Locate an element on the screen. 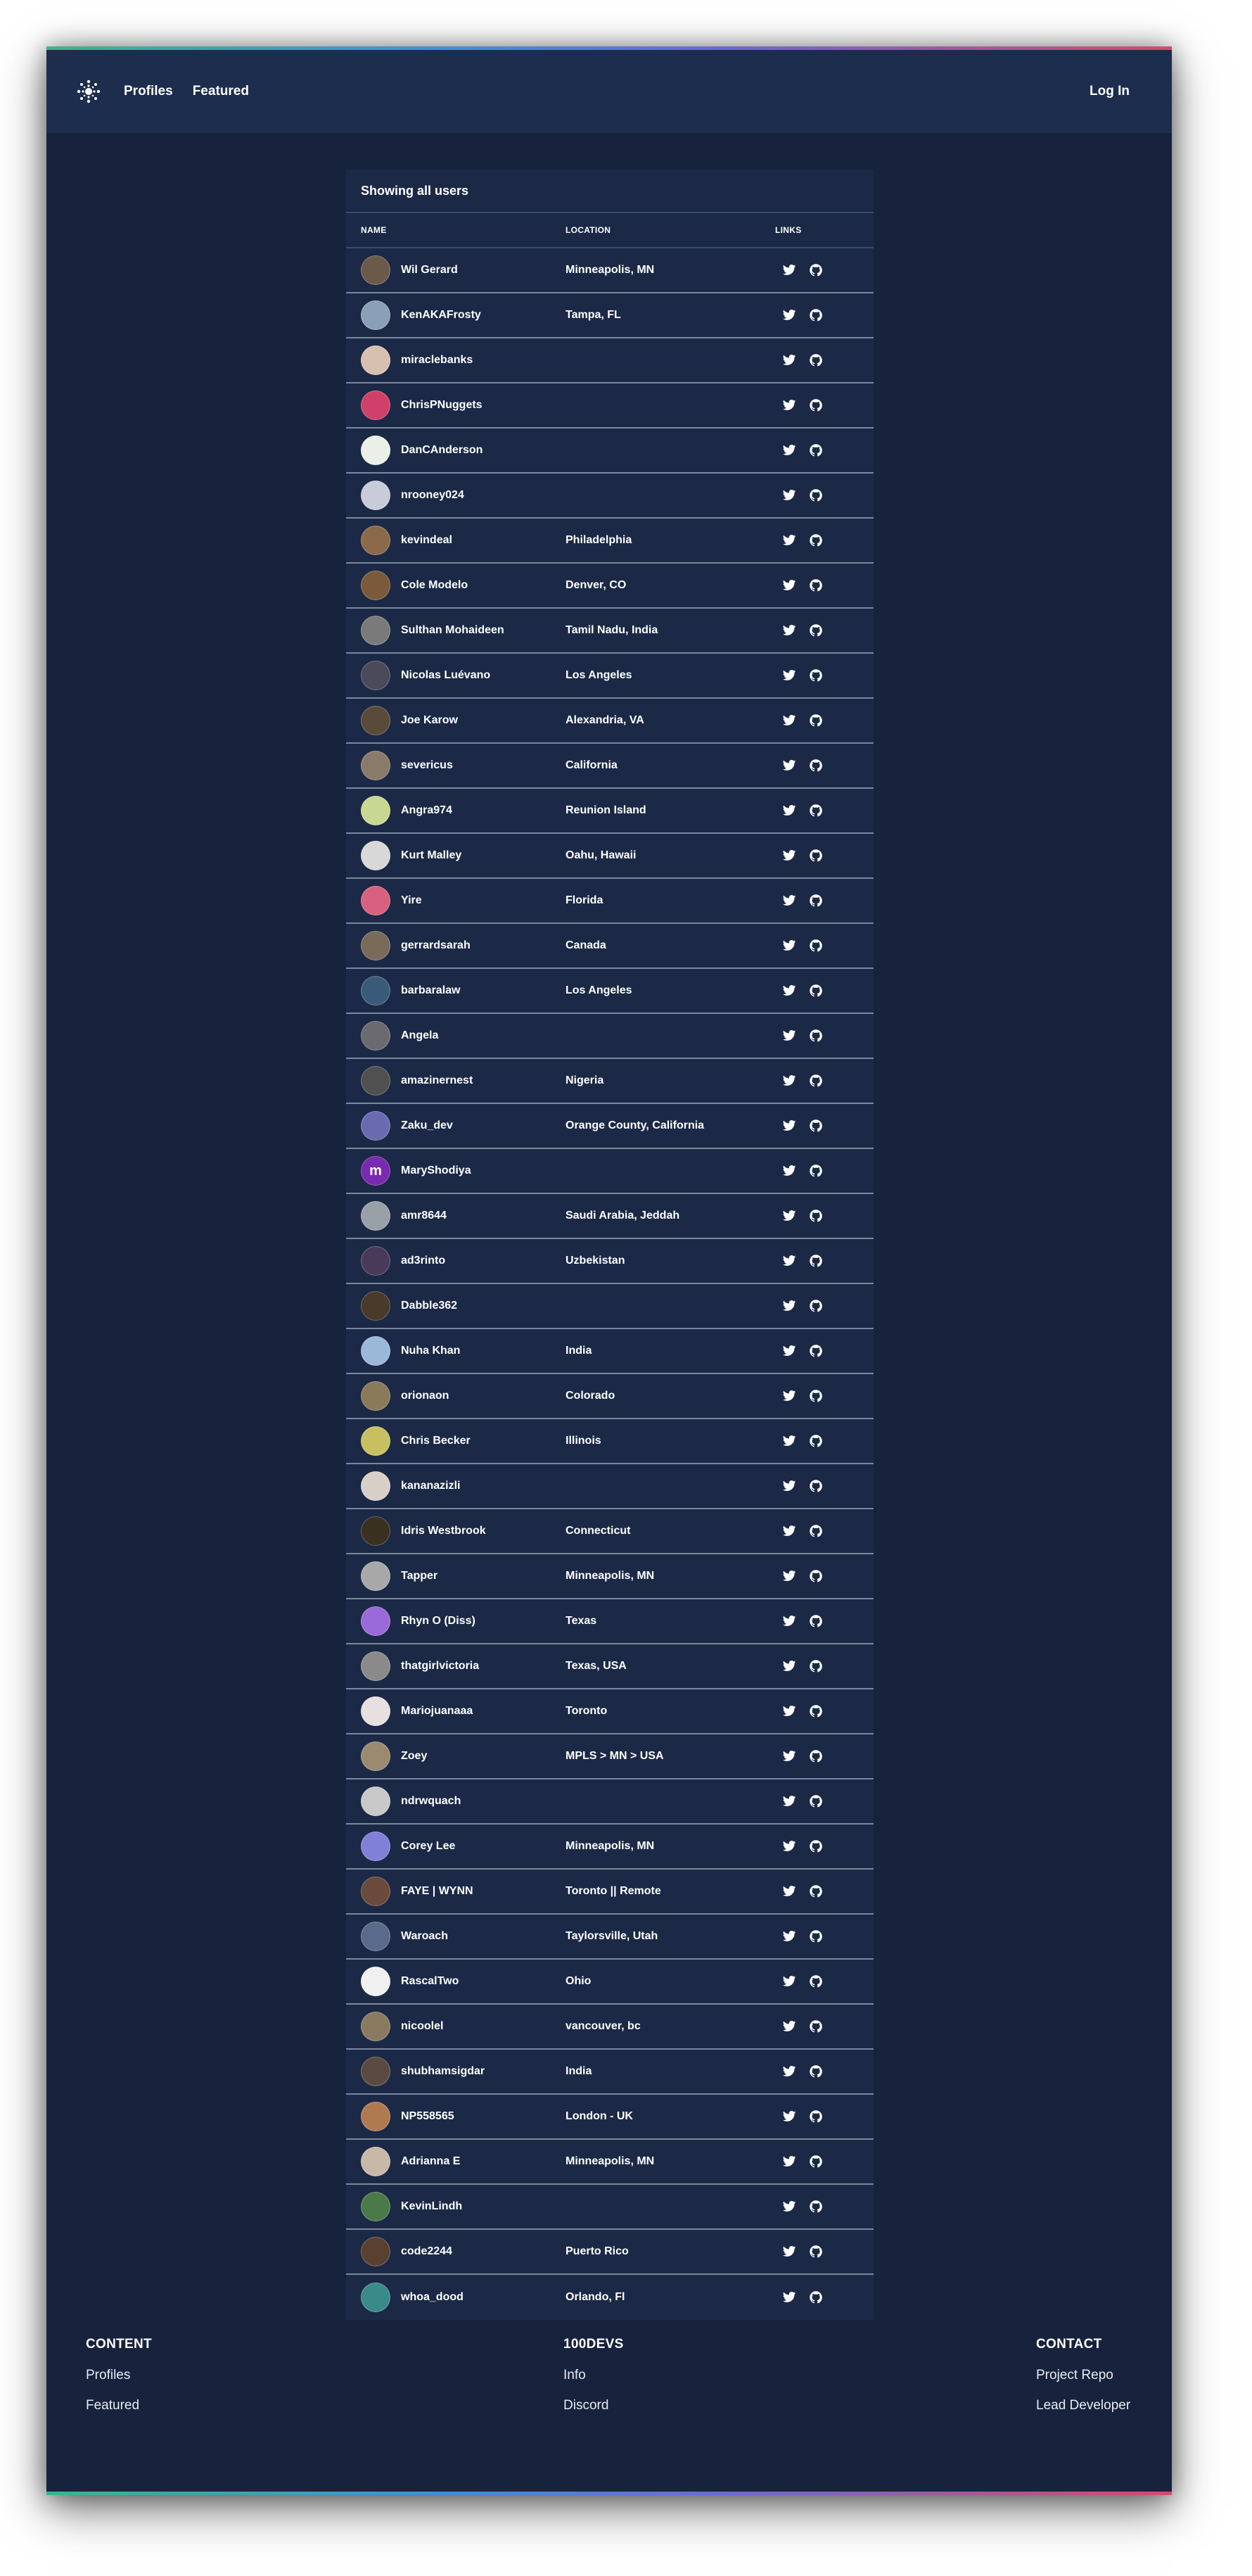 The image size is (1252, 2576). login-link: Log In is located at coordinates (1110, 92).